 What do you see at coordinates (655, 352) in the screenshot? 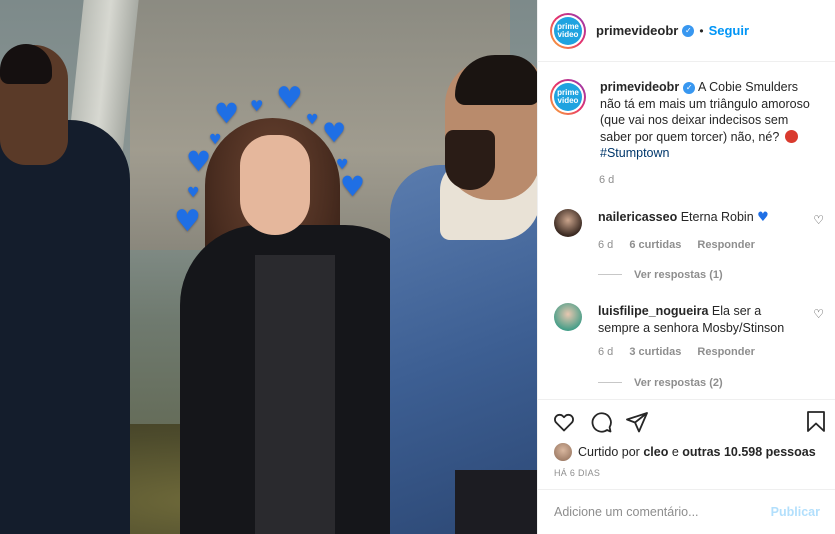
I see `comment-likes: 3 curtidas` at bounding box center [655, 352].